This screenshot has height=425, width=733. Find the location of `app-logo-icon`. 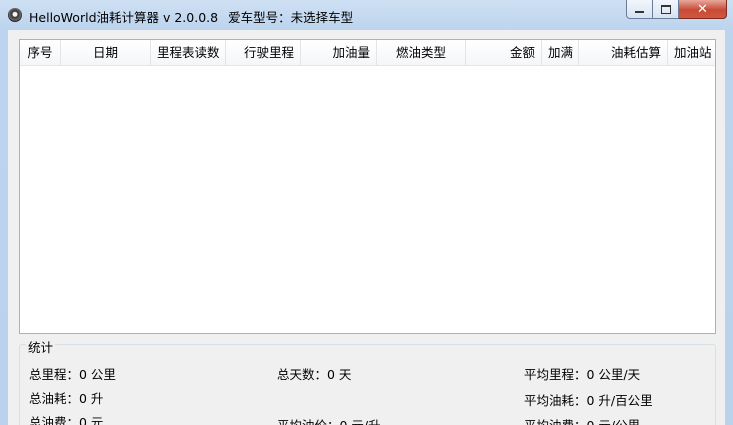

app-logo-icon is located at coordinates (15, 15).